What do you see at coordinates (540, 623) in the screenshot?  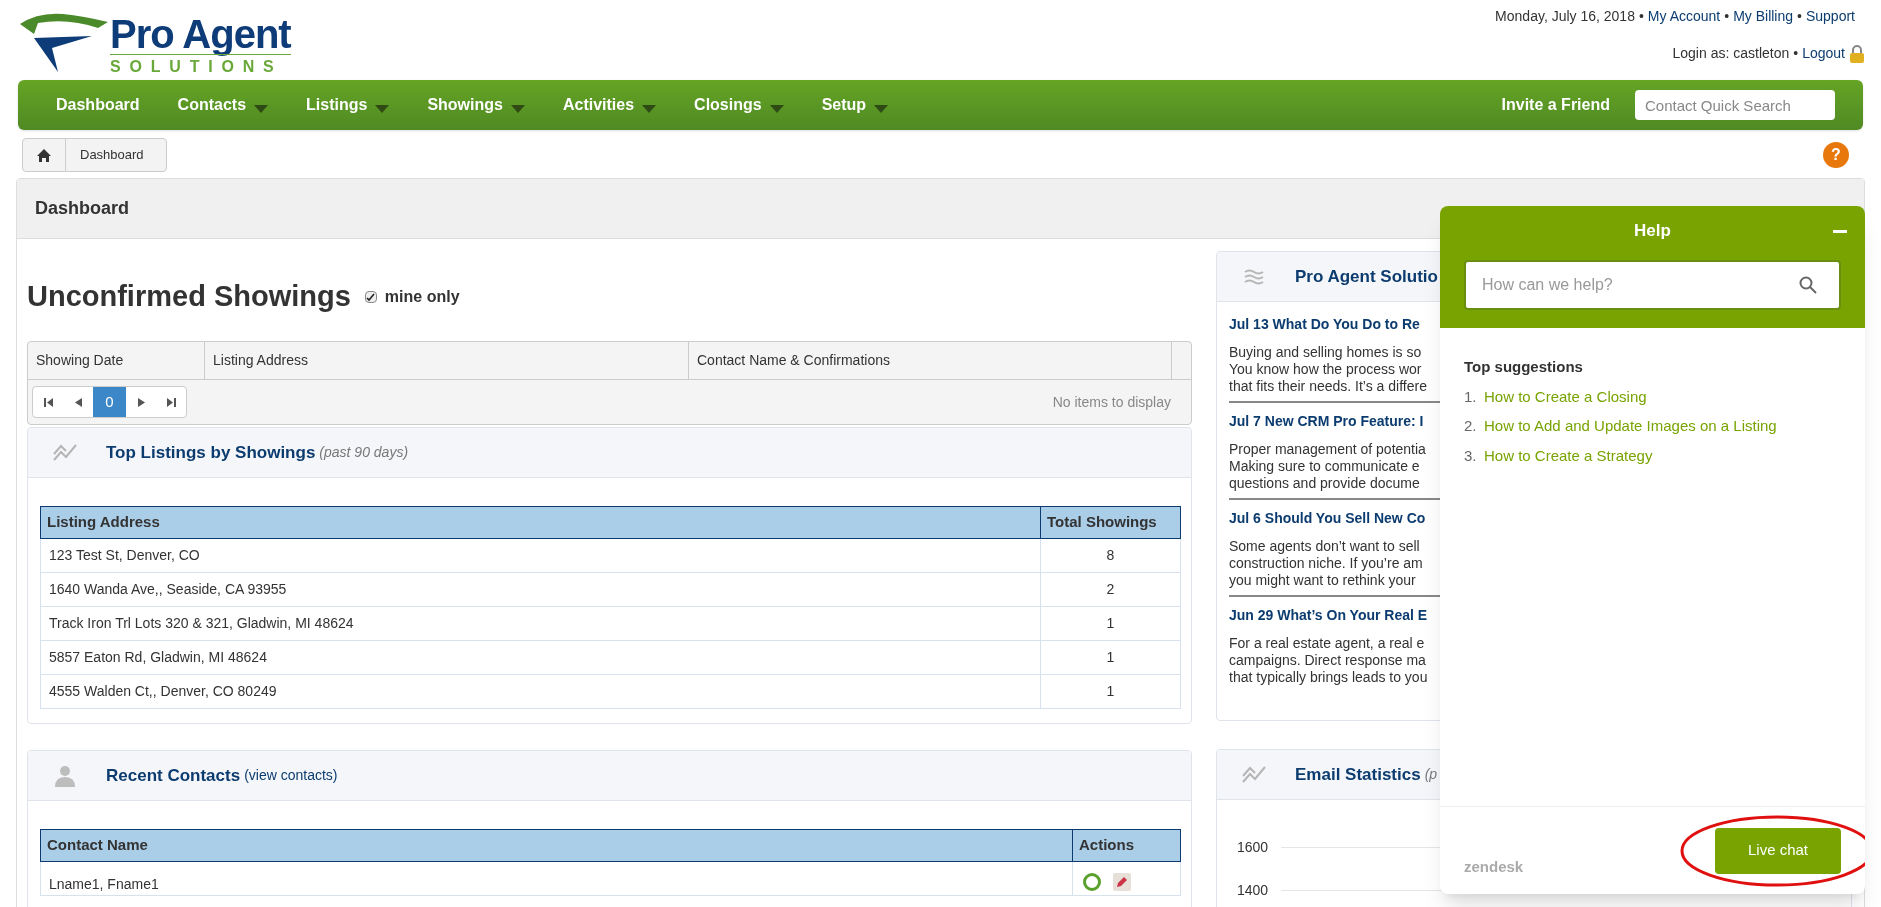 I see `table-cell: Track Iron Trl Lots 320 & 321, Gladwin, MI 48624` at bounding box center [540, 623].